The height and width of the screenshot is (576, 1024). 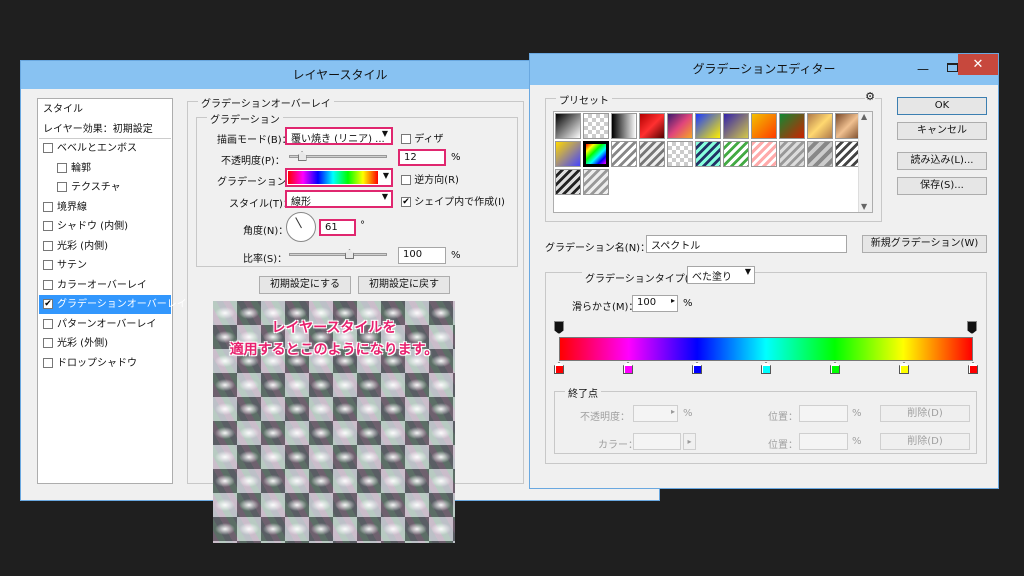 What do you see at coordinates (657, 441) in the screenshot?
I see `stop-color-swatch` at bounding box center [657, 441].